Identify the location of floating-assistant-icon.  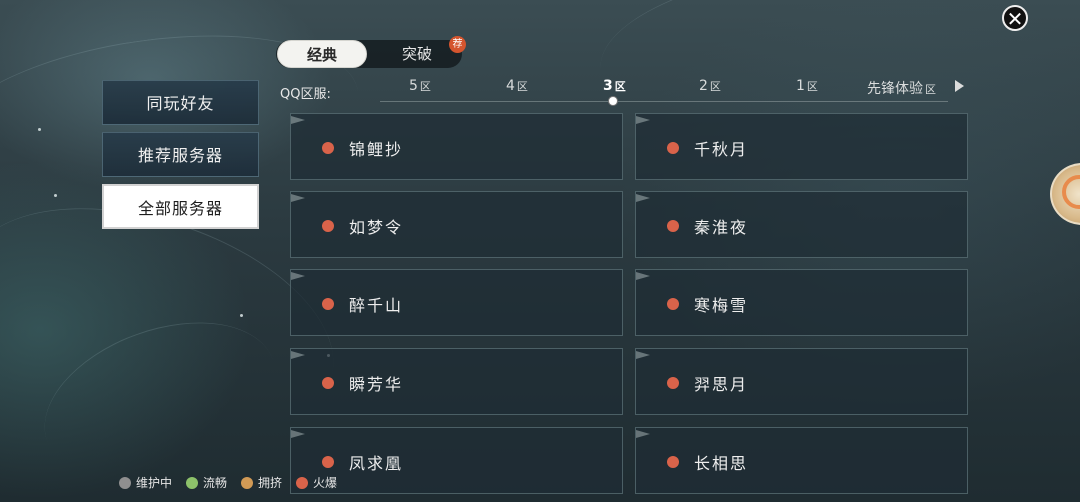
(1065, 194).